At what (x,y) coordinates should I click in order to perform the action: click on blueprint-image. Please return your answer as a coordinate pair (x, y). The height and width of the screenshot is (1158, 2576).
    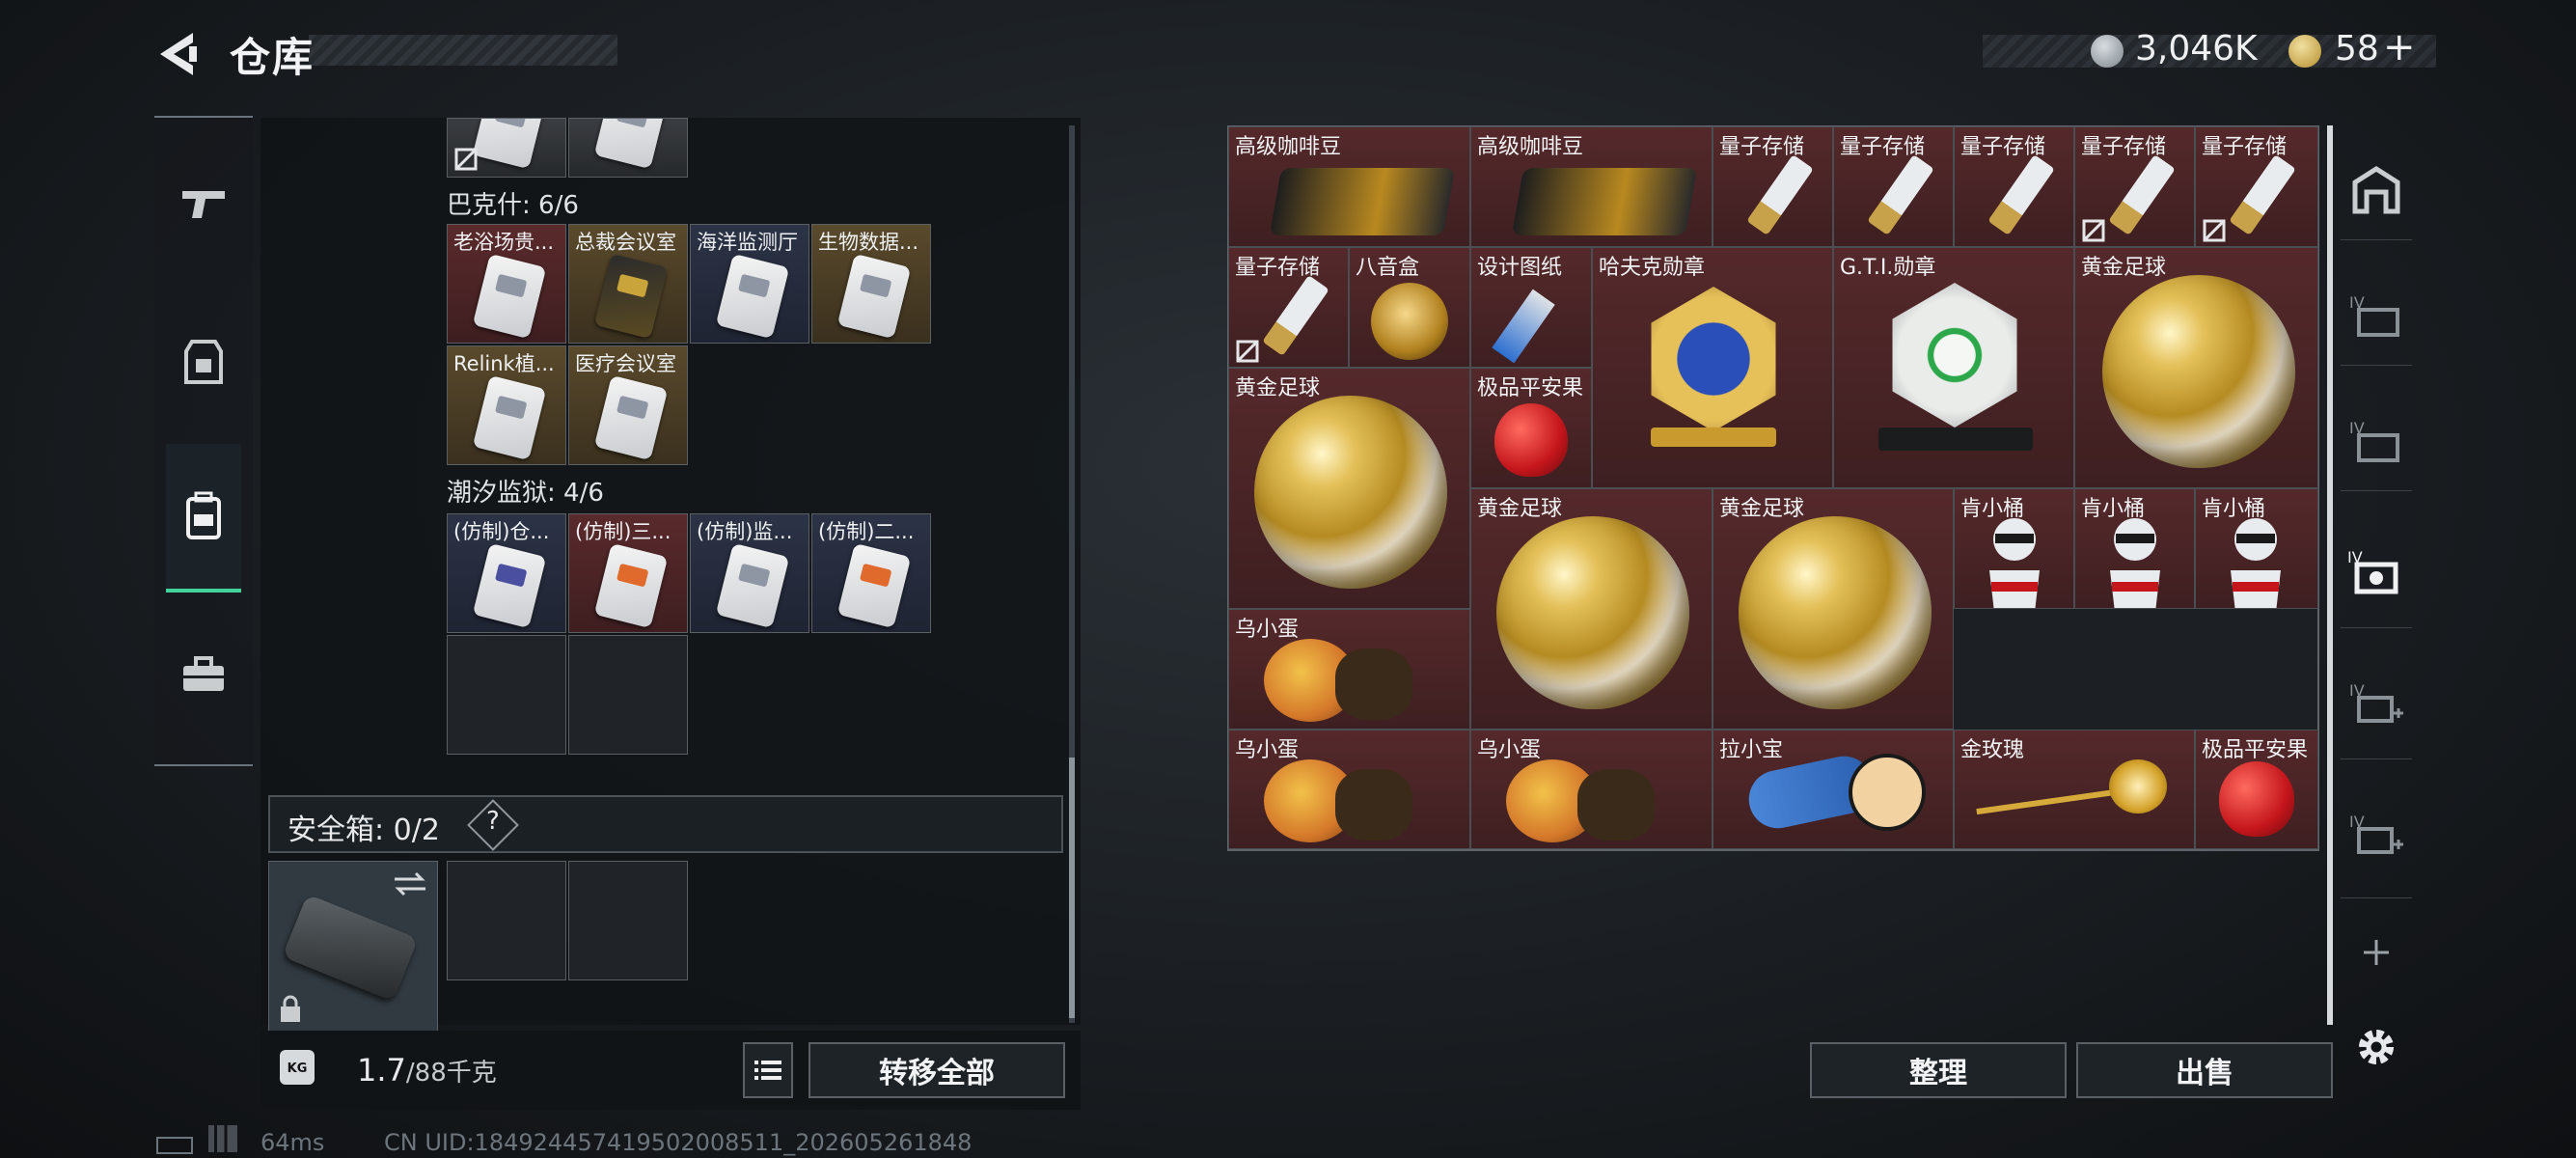
    Looking at the image, I should click on (1523, 326).